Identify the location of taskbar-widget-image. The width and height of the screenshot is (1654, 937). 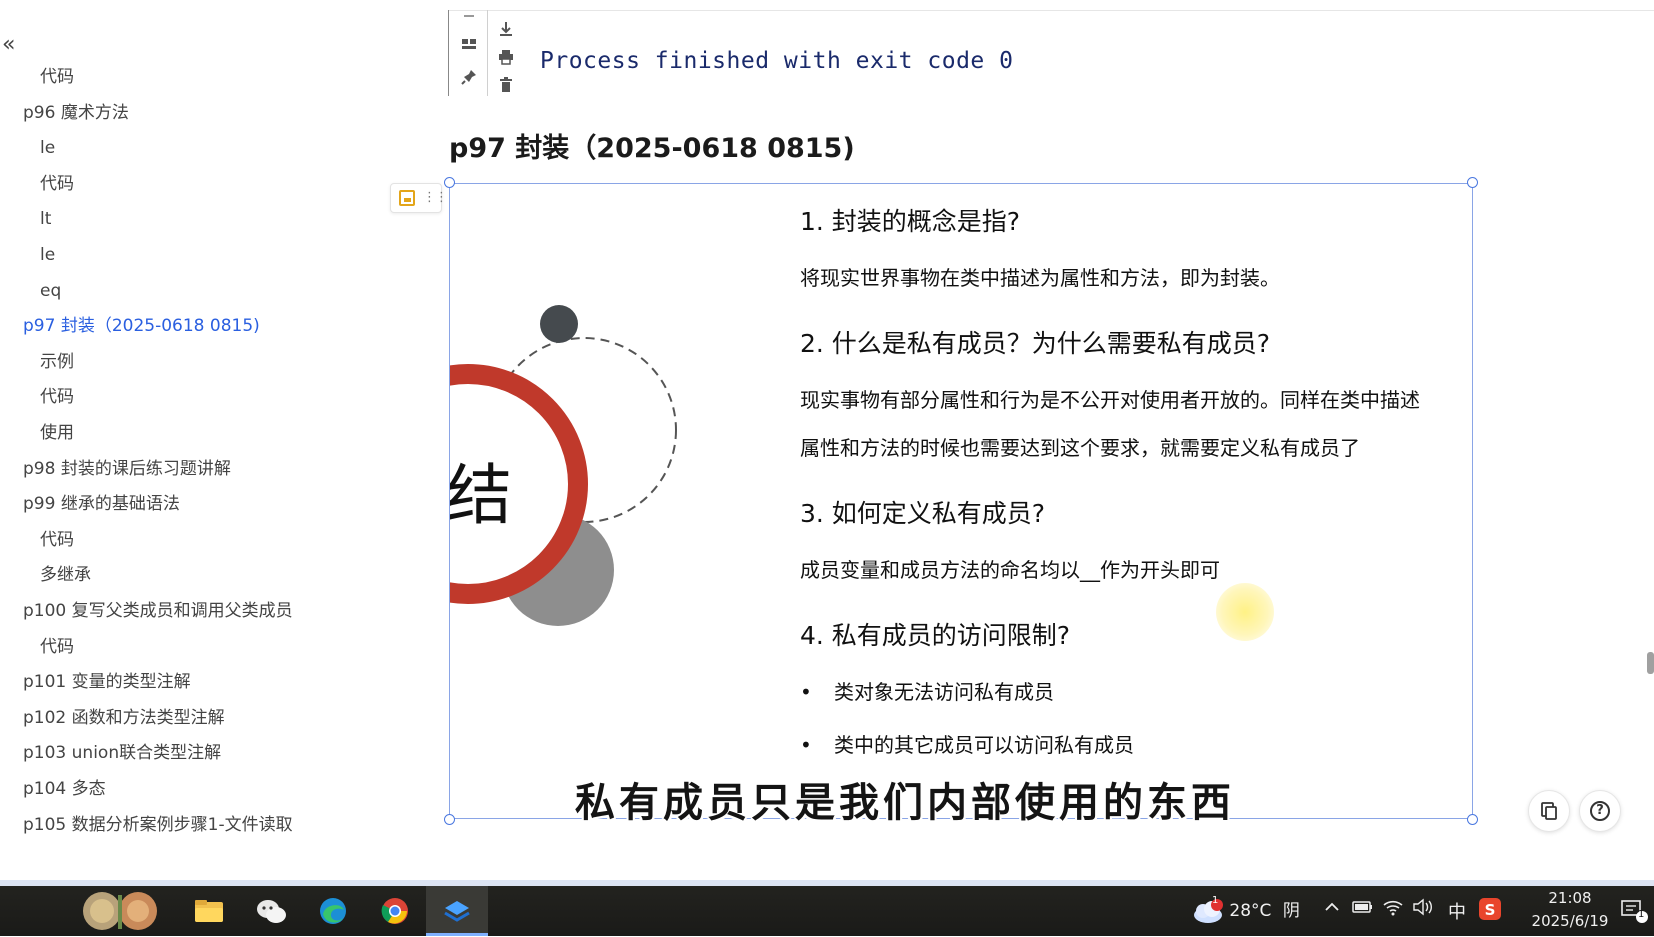
(125, 911).